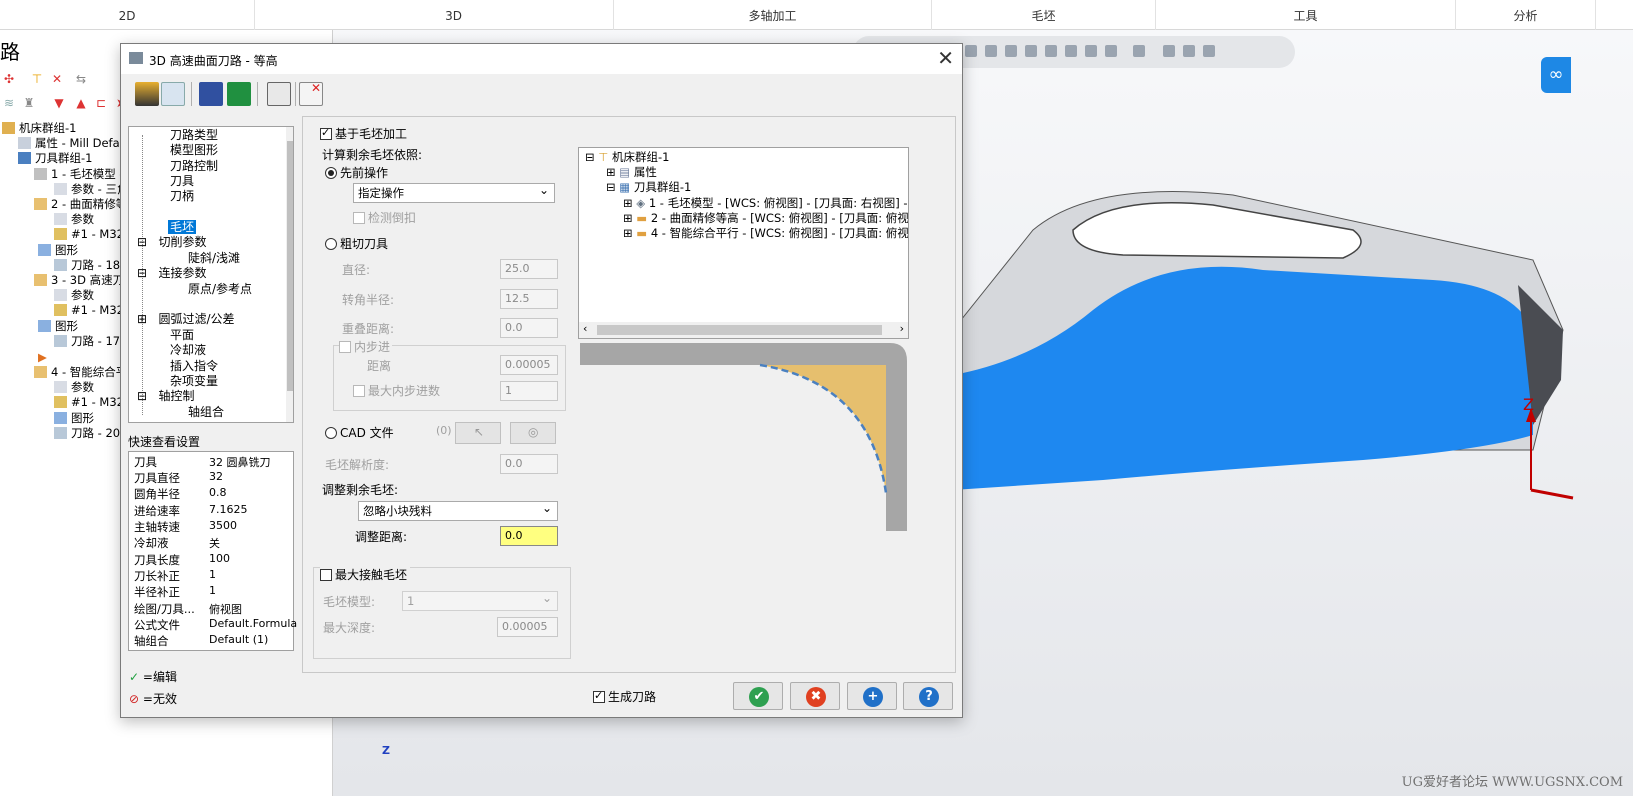  Describe the element at coordinates (211, 94) in the screenshot. I see `save-icon` at that location.